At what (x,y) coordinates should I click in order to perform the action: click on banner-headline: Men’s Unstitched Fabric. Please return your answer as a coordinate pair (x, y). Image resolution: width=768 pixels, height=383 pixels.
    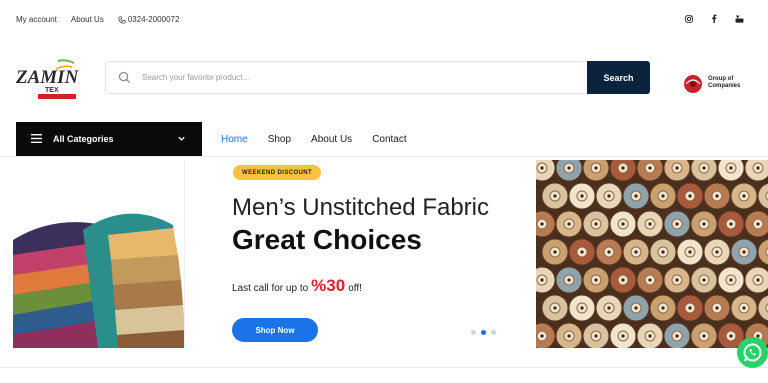
    Looking at the image, I should click on (360, 207).